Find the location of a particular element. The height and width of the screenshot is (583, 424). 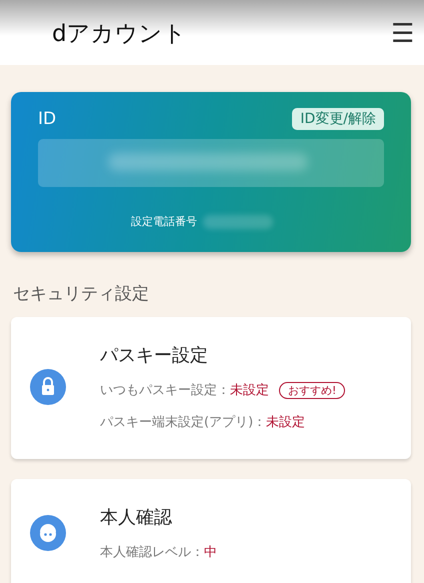

masked-phone-value is located at coordinates (238, 221).